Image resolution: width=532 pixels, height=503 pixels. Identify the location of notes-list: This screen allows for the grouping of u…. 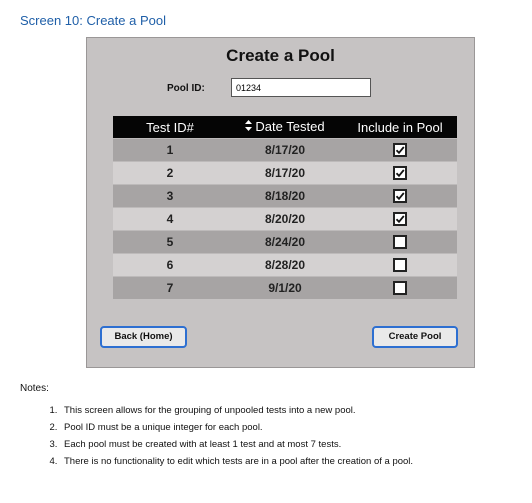
(285, 436).